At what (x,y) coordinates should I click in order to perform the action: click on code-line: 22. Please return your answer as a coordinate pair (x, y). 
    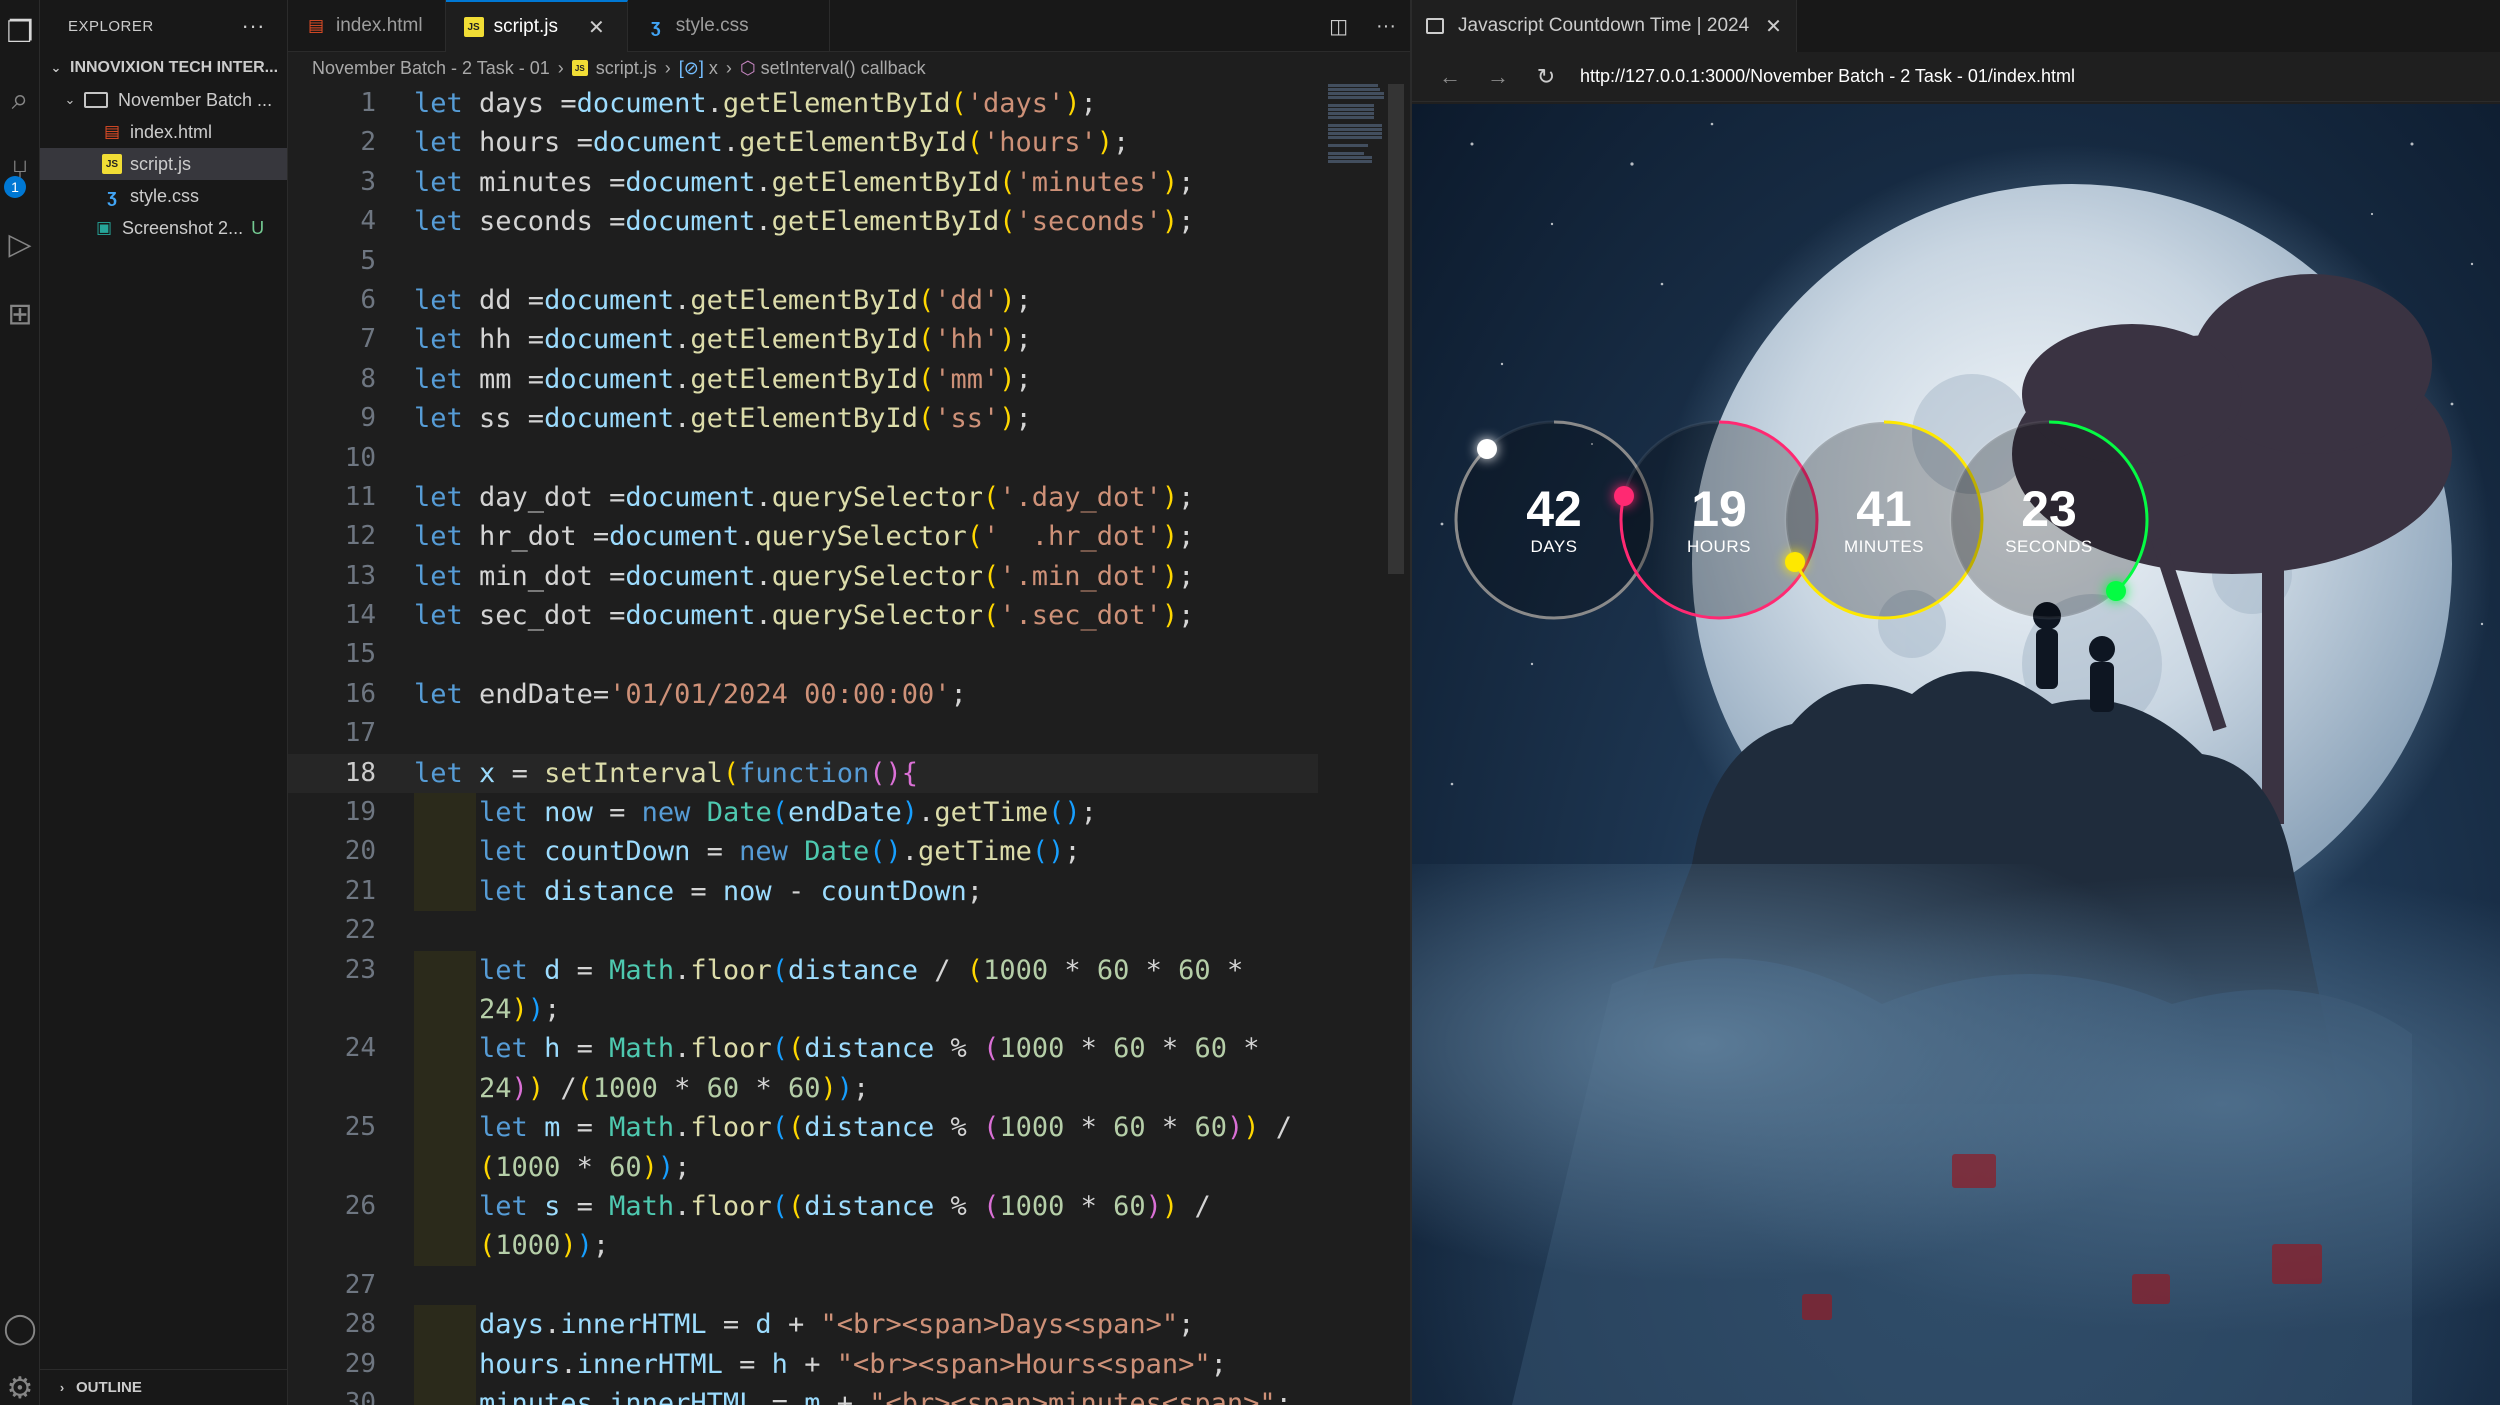
    Looking at the image, I should click on (838, 930).